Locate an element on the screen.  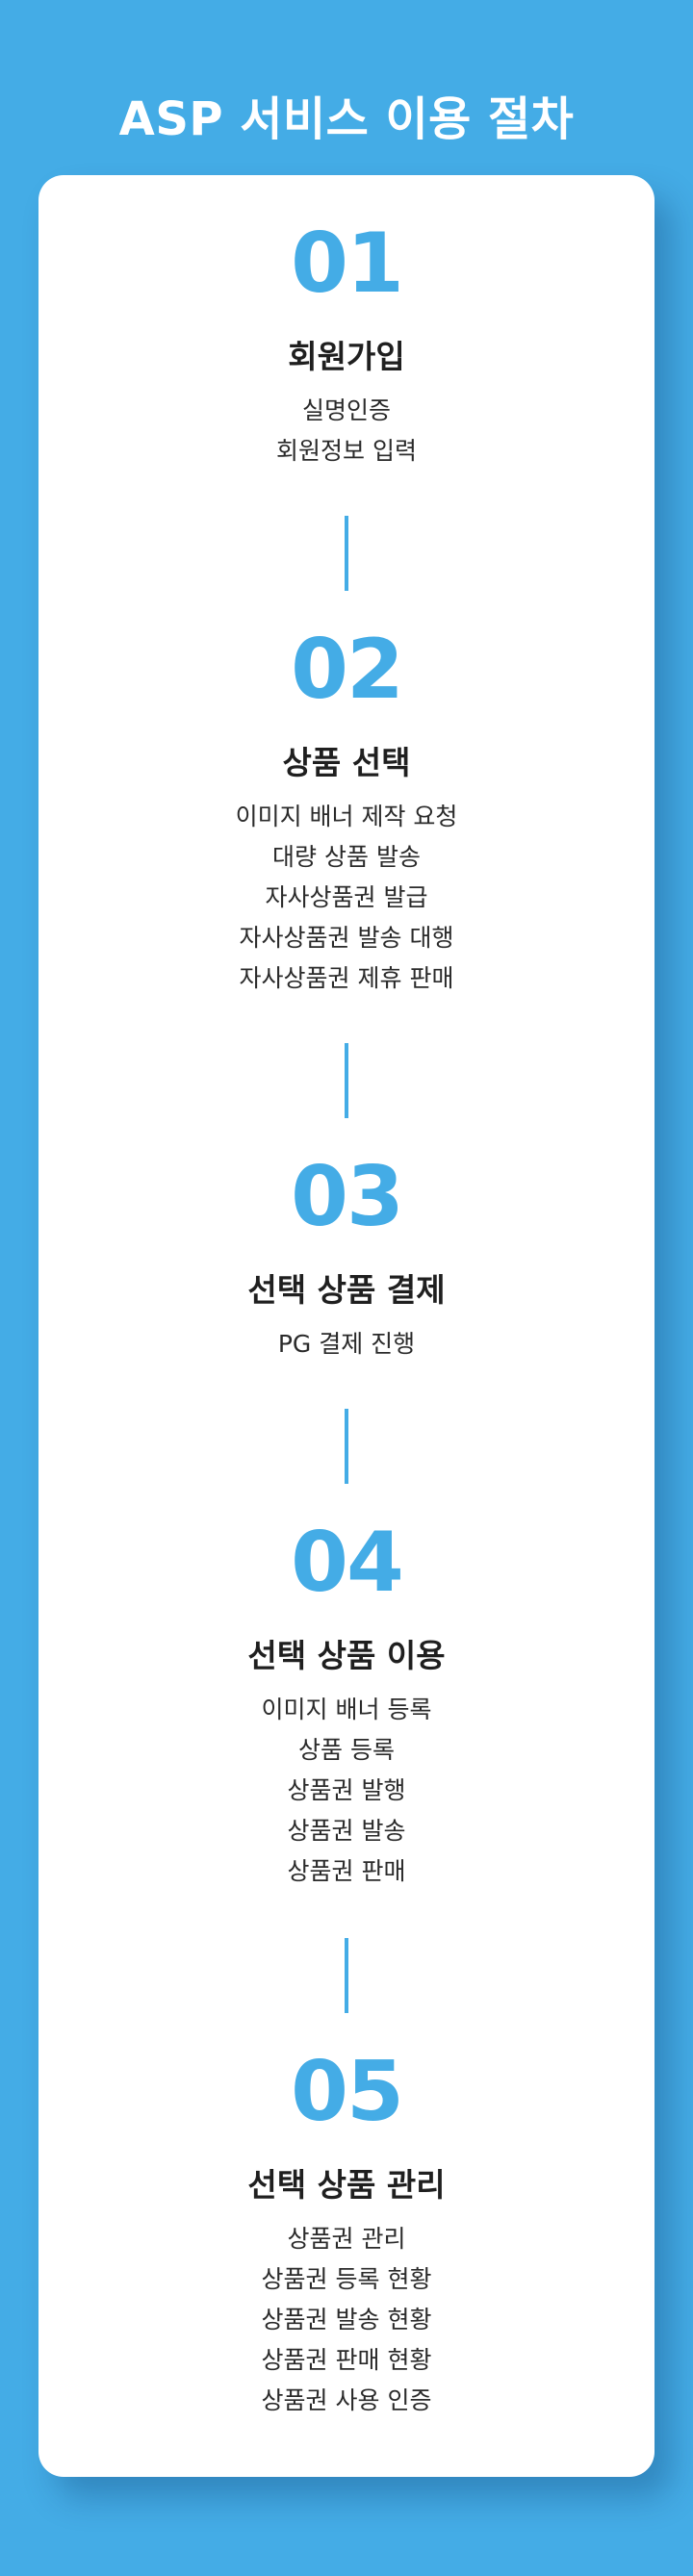
step-items: 실명인증 회원정보 입력 is located at coordinates (346, 431).